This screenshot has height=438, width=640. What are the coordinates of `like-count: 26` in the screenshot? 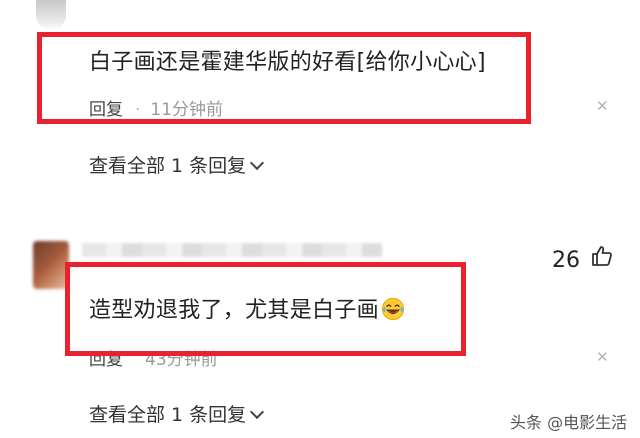 It's located at (566, 260).